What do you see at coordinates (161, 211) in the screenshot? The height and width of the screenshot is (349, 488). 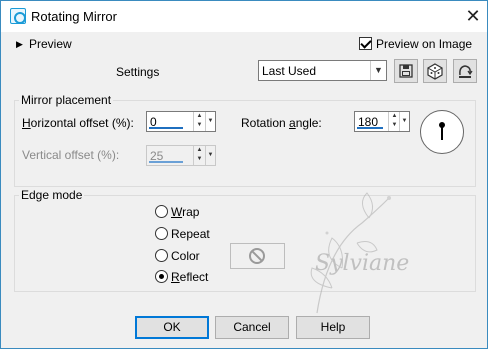 I see `edge-mode-wrap-radio` at bounding box center [161, 211].